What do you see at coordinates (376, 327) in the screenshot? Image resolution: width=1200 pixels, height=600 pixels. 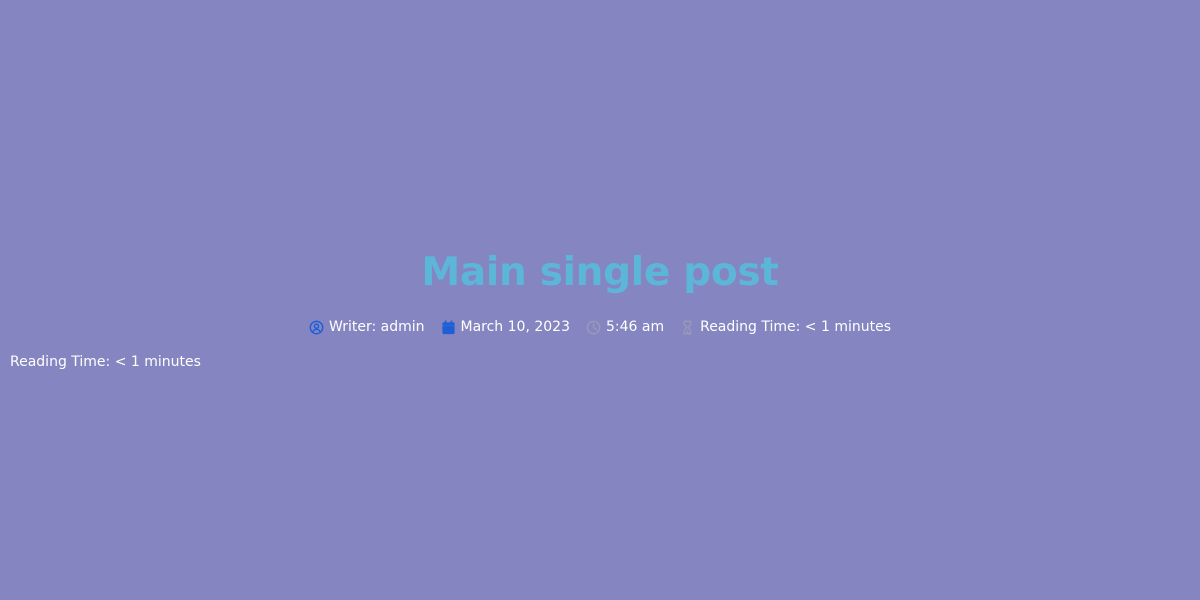 I see `meta-writer-text: Writer: admin` at bounding box center [376, 327].